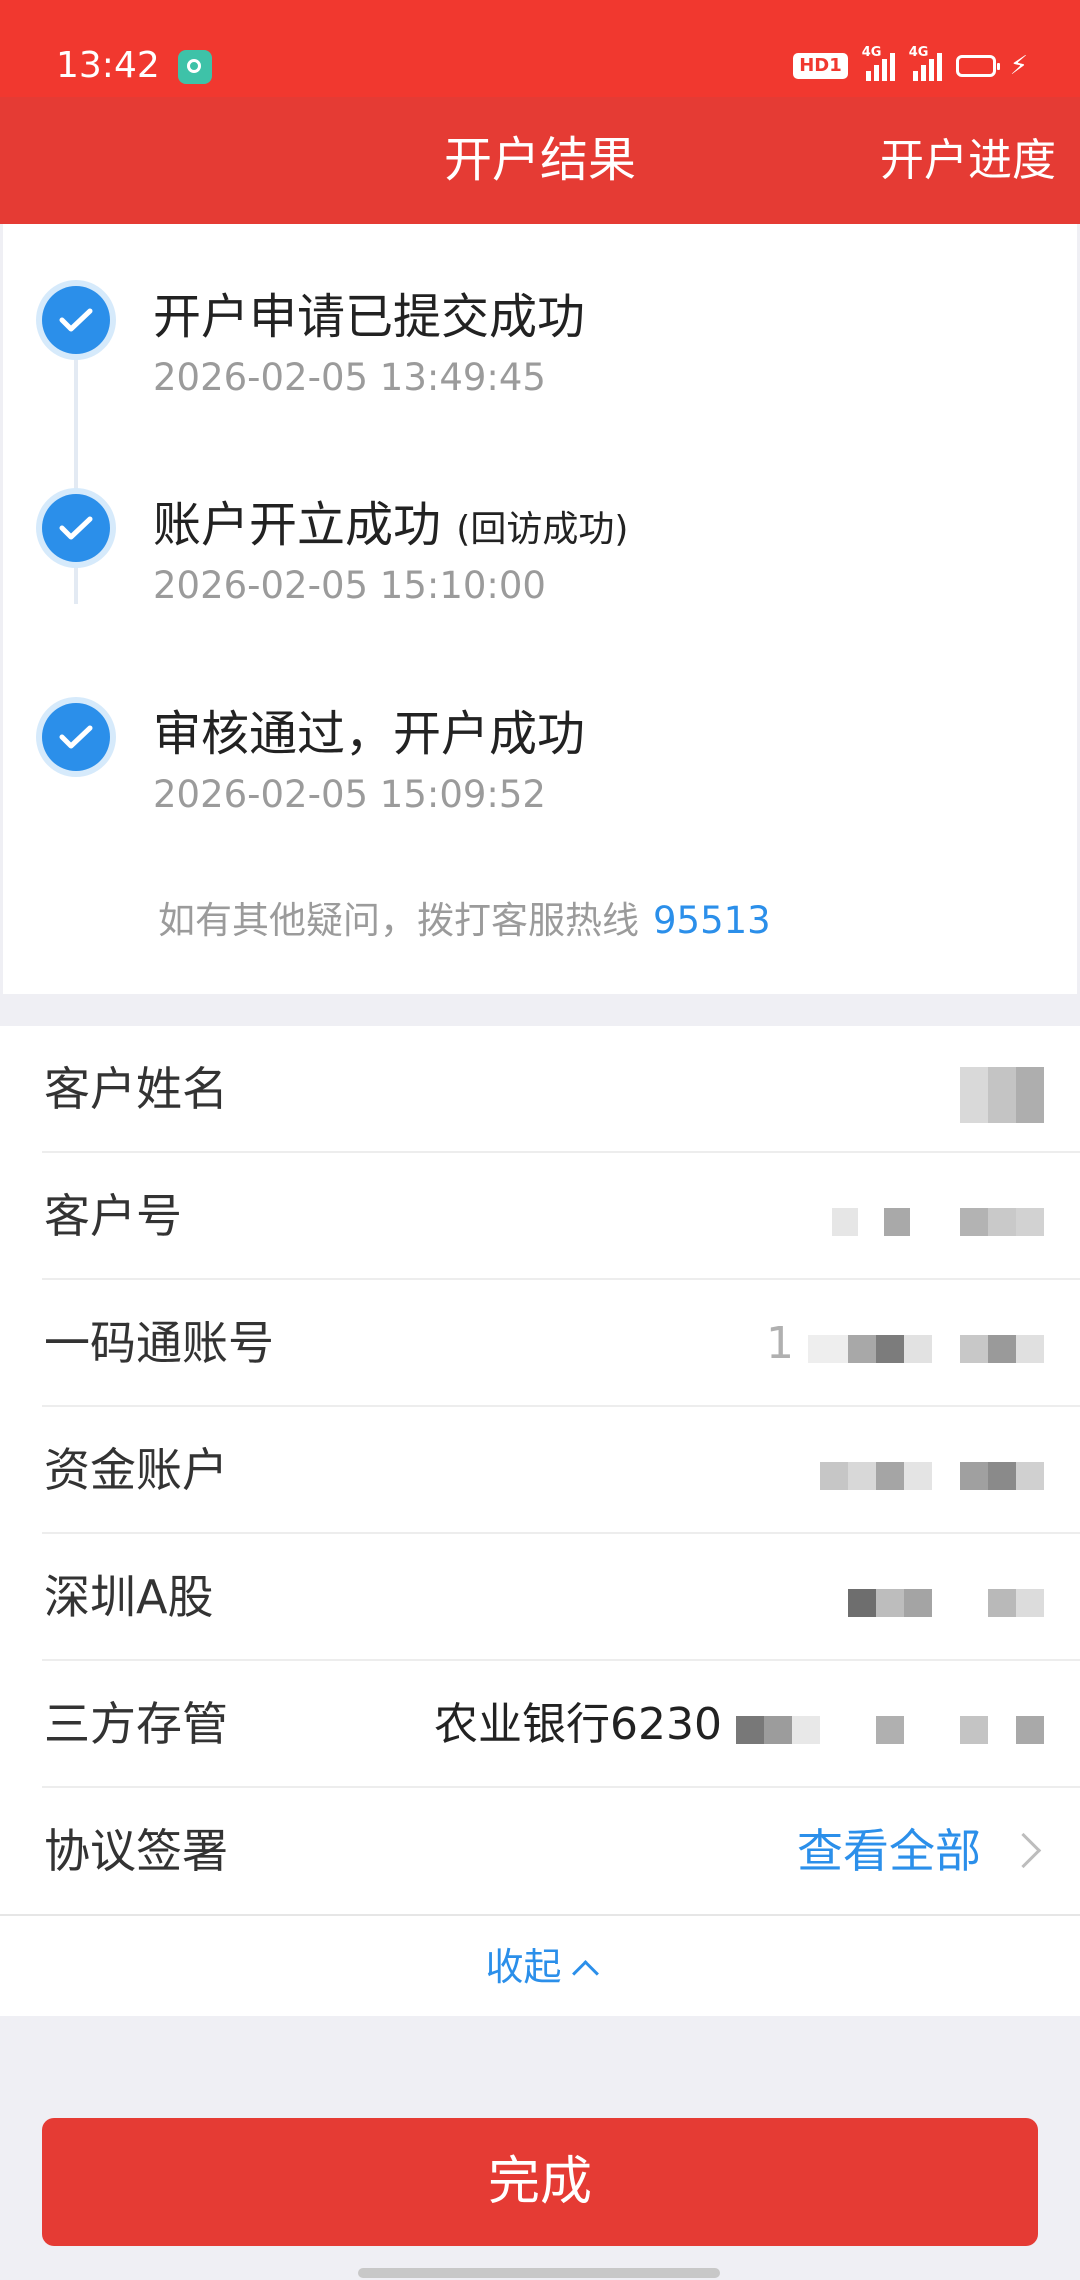  What do you see at coordinates (919, 1851) in the screenshot?
I see `view-all-agreements-link: 查看全部` at bounding box center [919, 1851].